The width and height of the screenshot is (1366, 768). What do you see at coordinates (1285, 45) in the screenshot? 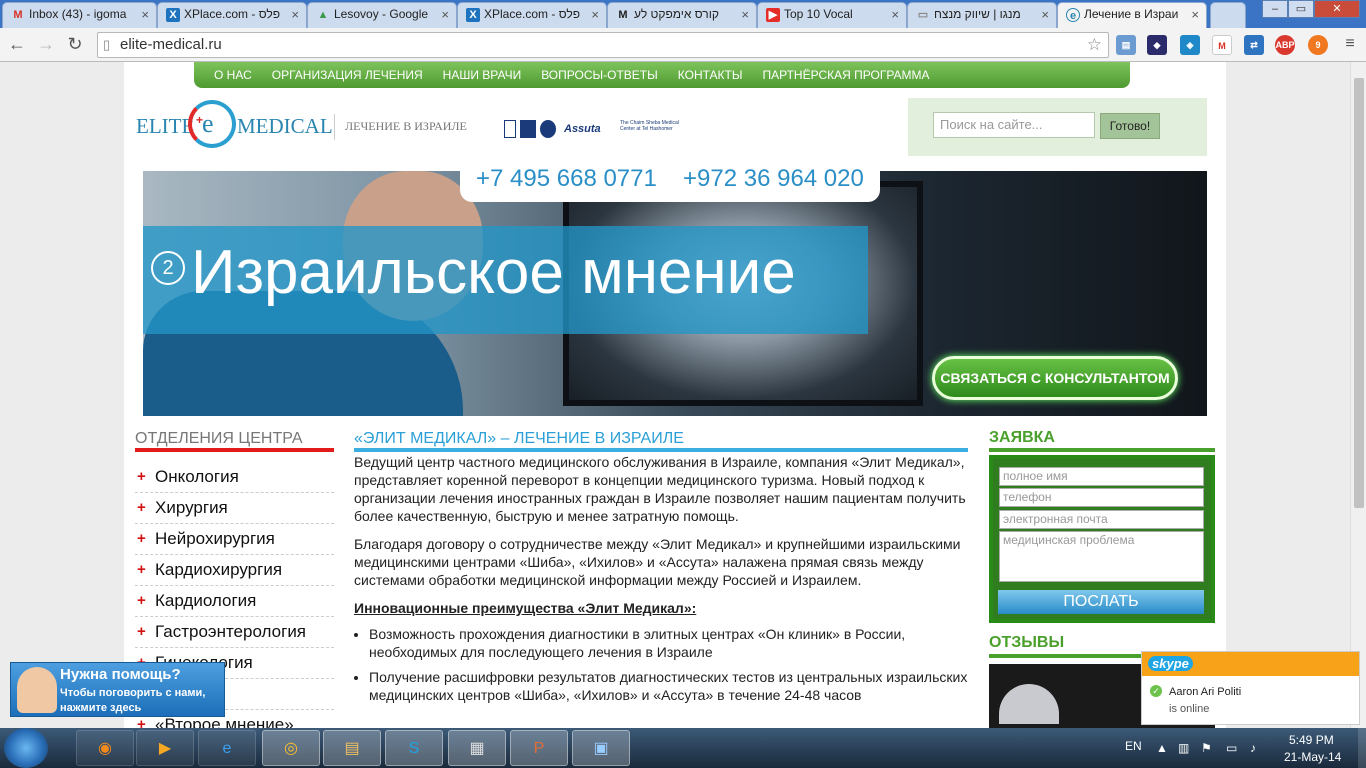
I see `adblock-icon: ABP` at bounding box center [1285, 45].